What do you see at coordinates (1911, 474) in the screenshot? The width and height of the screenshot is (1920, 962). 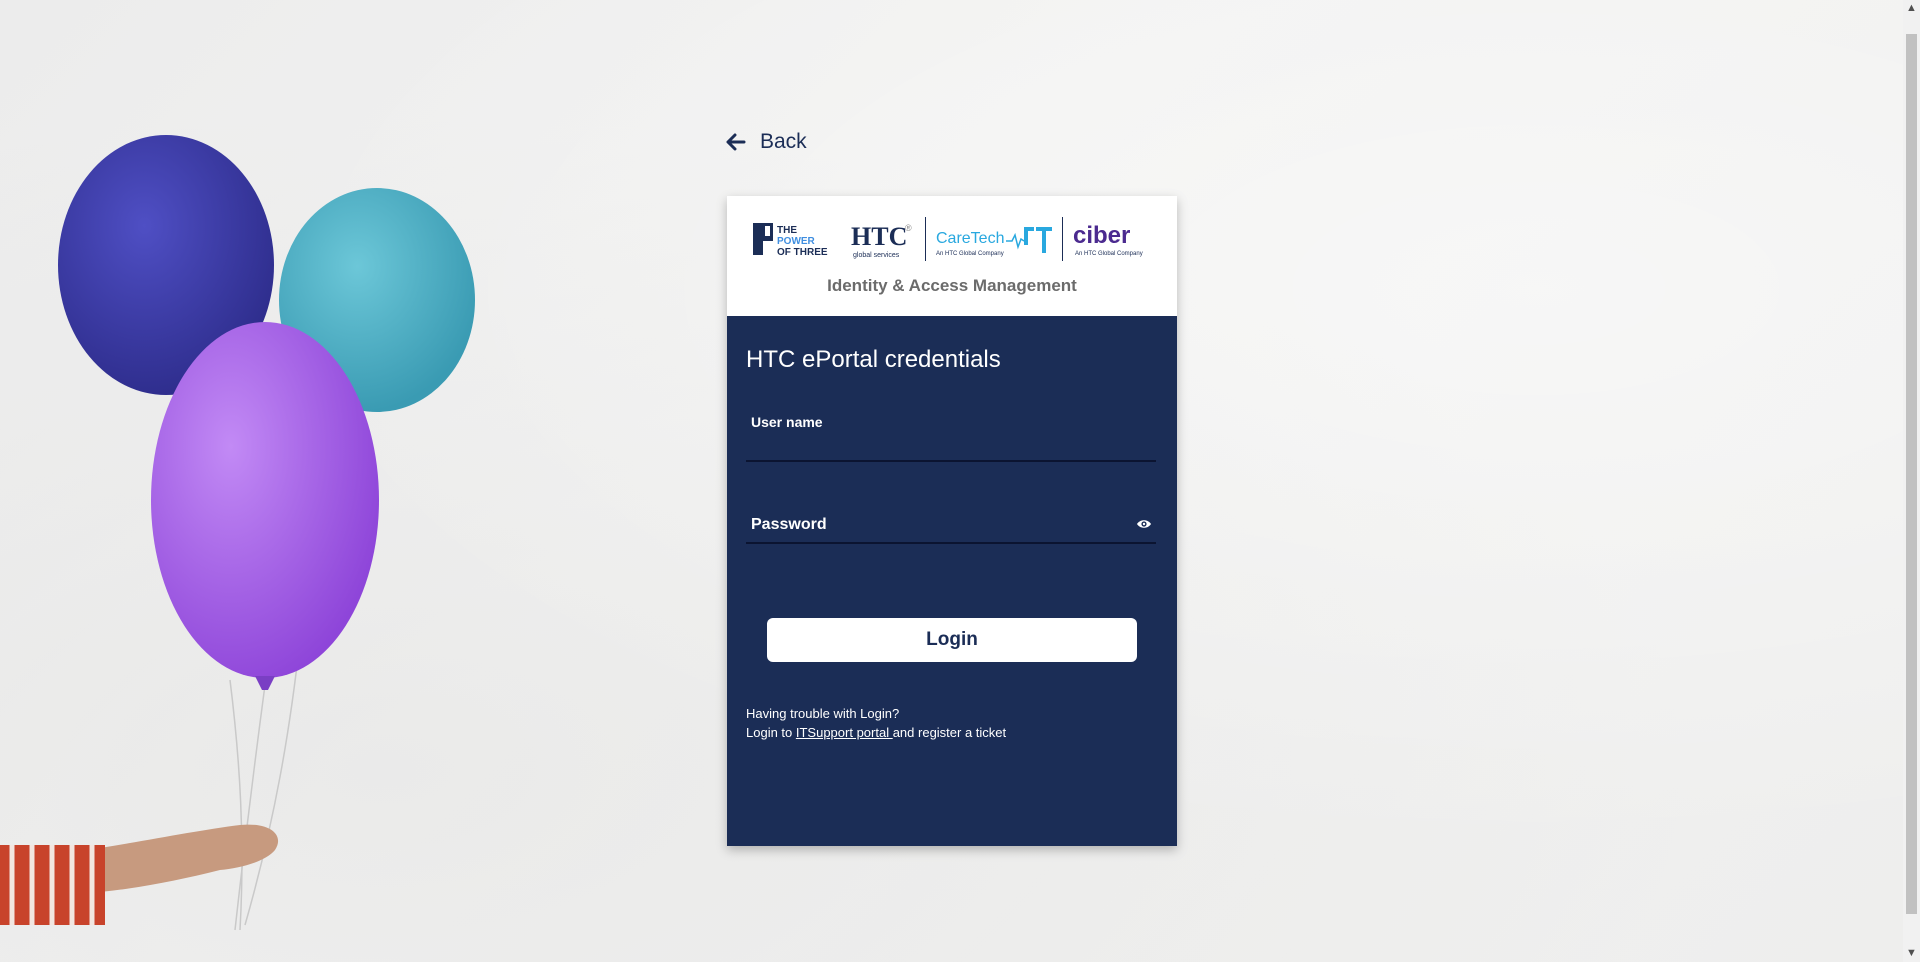 I see `scrollbar-thumb` at bounding box center [1911, 474].